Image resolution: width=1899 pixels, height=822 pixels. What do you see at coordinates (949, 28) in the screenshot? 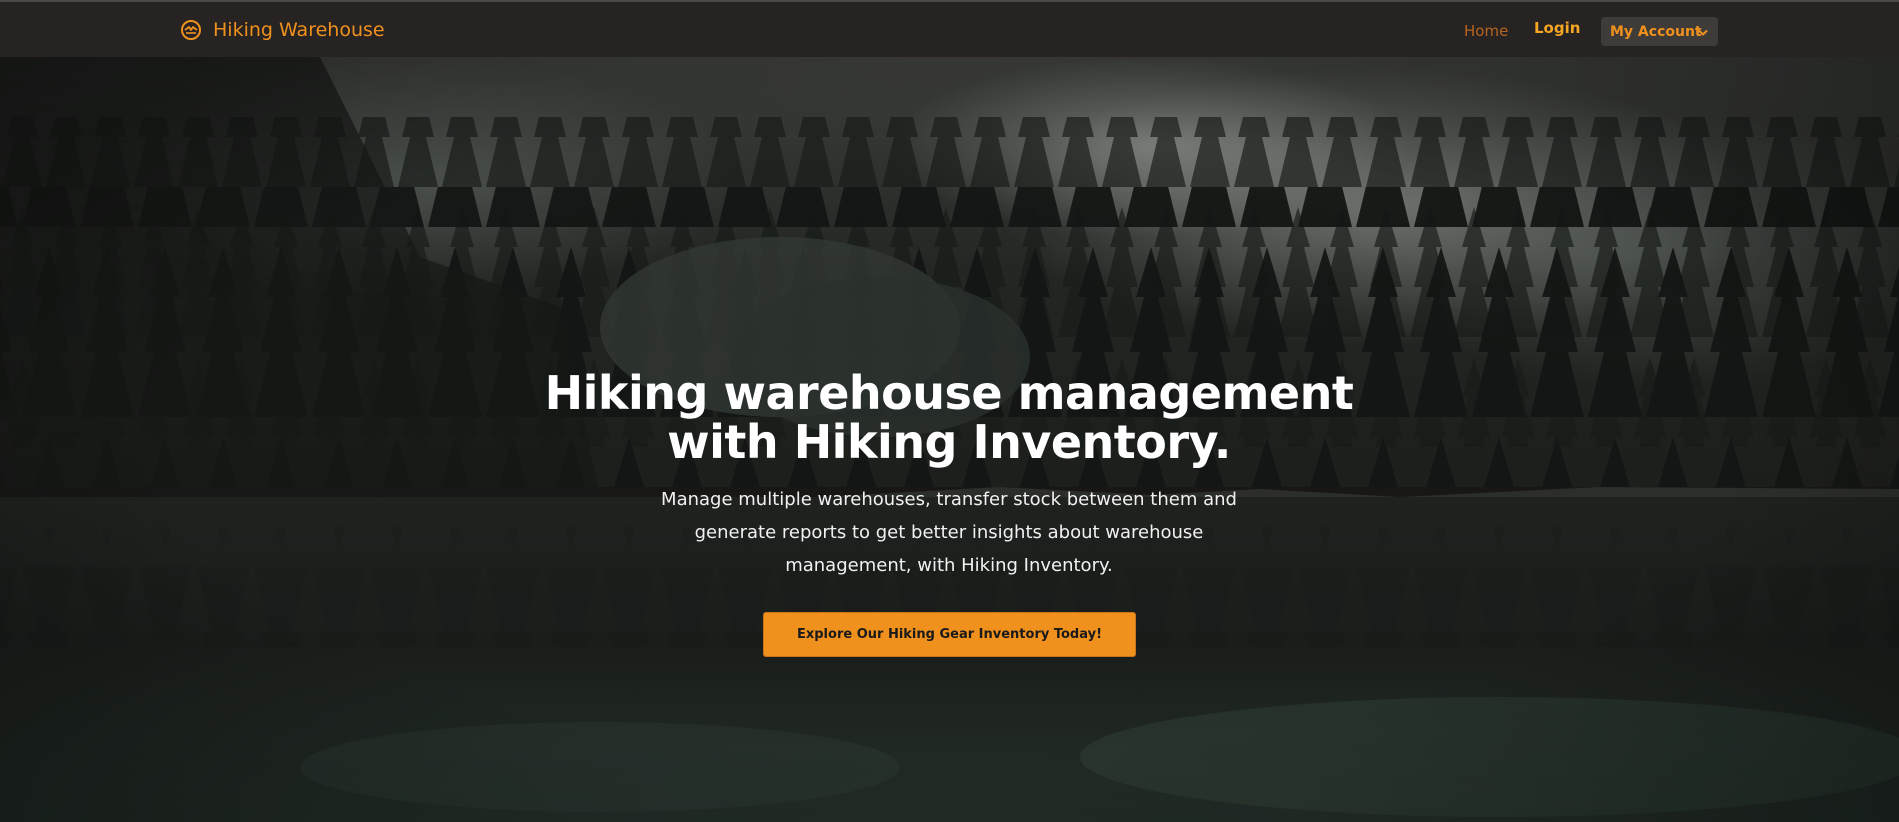
I see `top-navbar: Hiking Warehouse Home Login My Account` at bounding box center [949, 28].